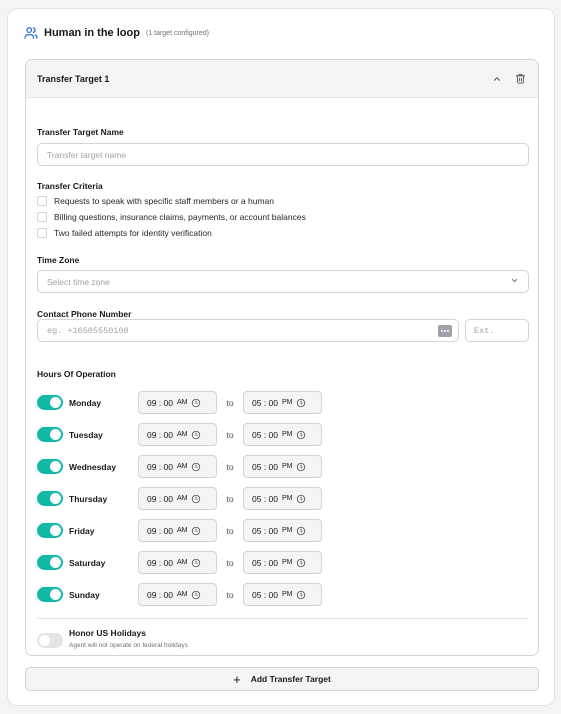 This screenshot has width=561, height=714. I want to click on day-row-tuesday: Tuesday 09 : 00 AM to 05 : 00 PM, so click(187, 434).